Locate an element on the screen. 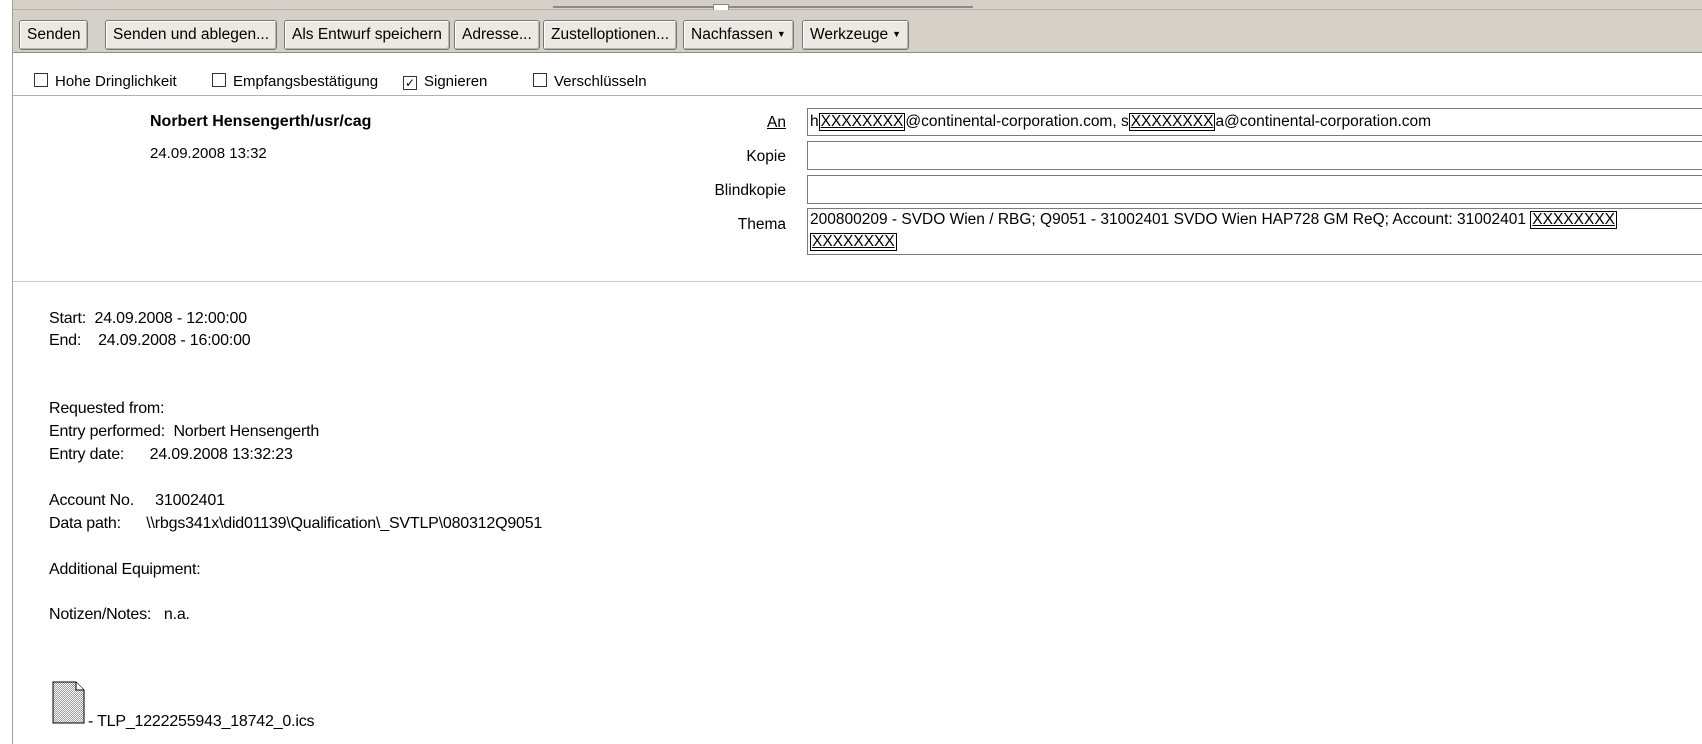 This screenshot has width=1702, height=744. follow-up-label: Nachfassen is located at coordinates (732, 34).